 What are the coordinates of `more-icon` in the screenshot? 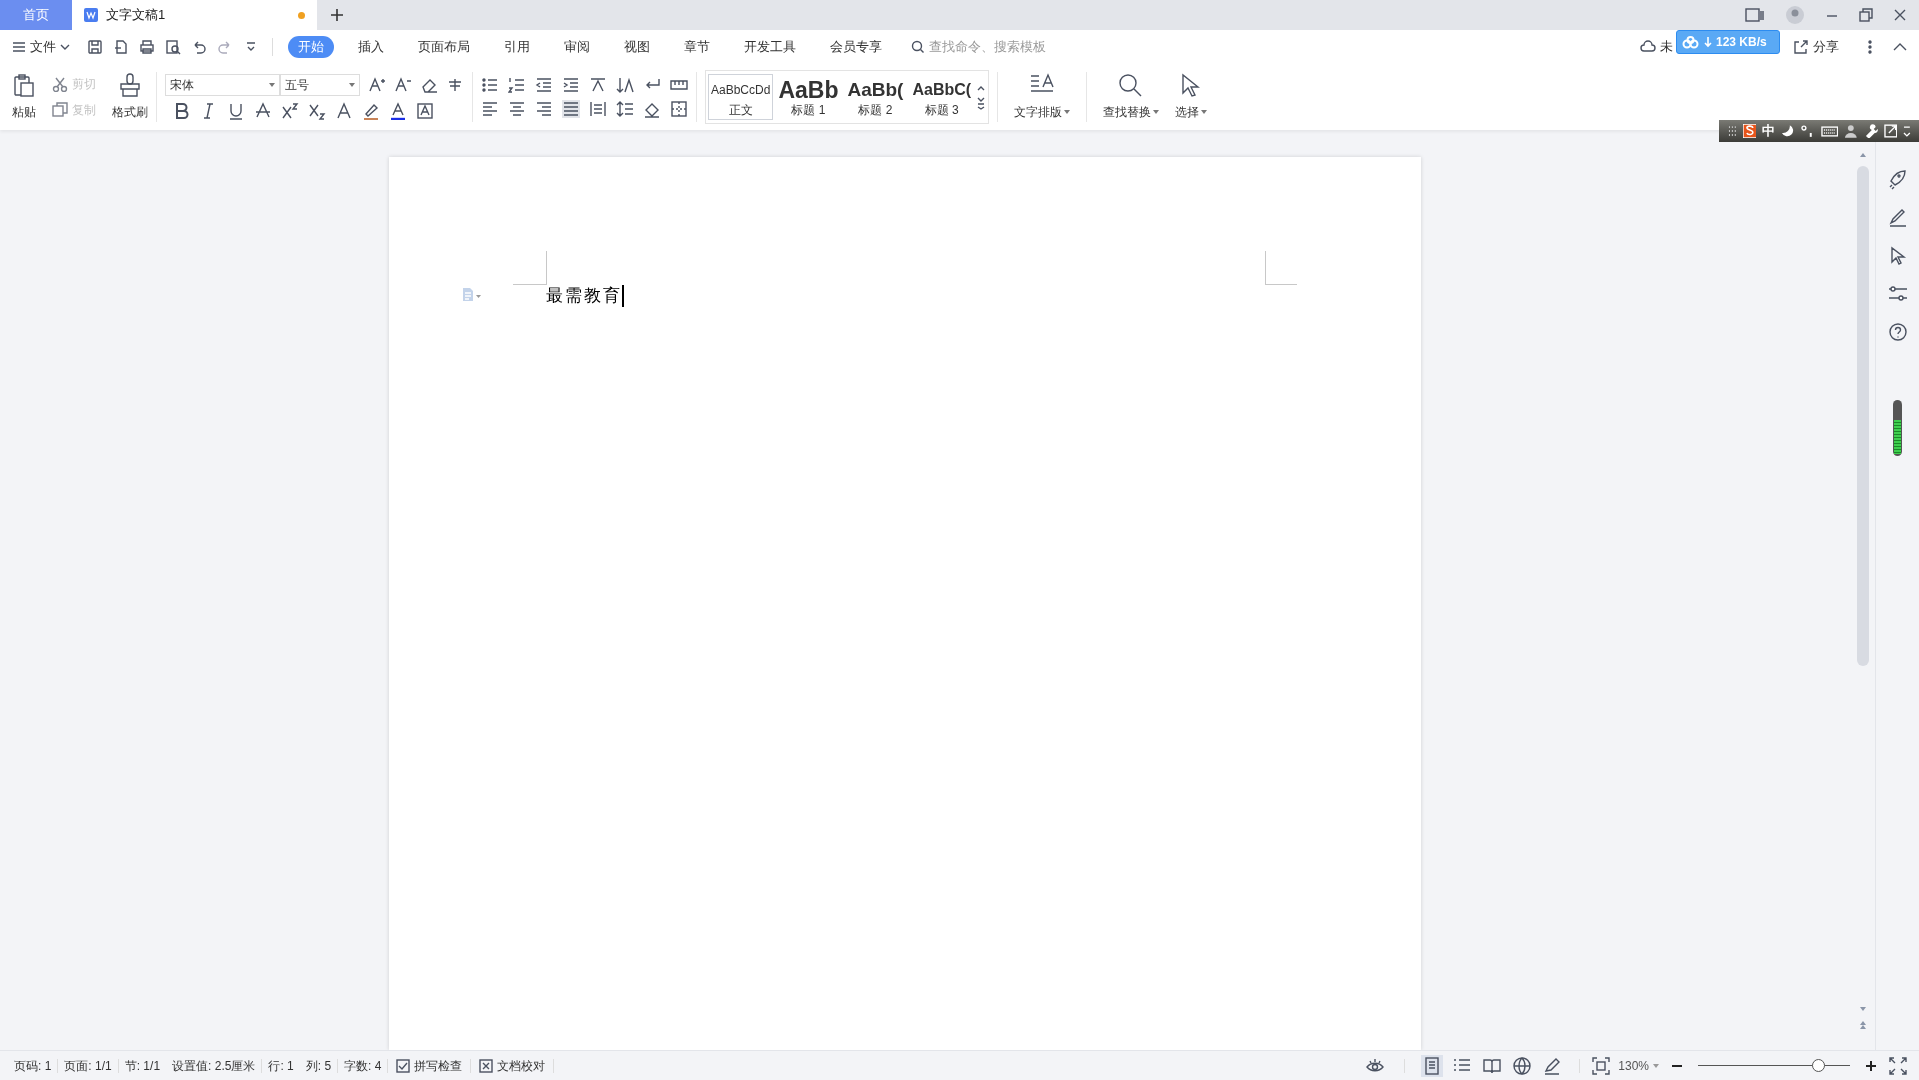 It's located at (1870, 47).